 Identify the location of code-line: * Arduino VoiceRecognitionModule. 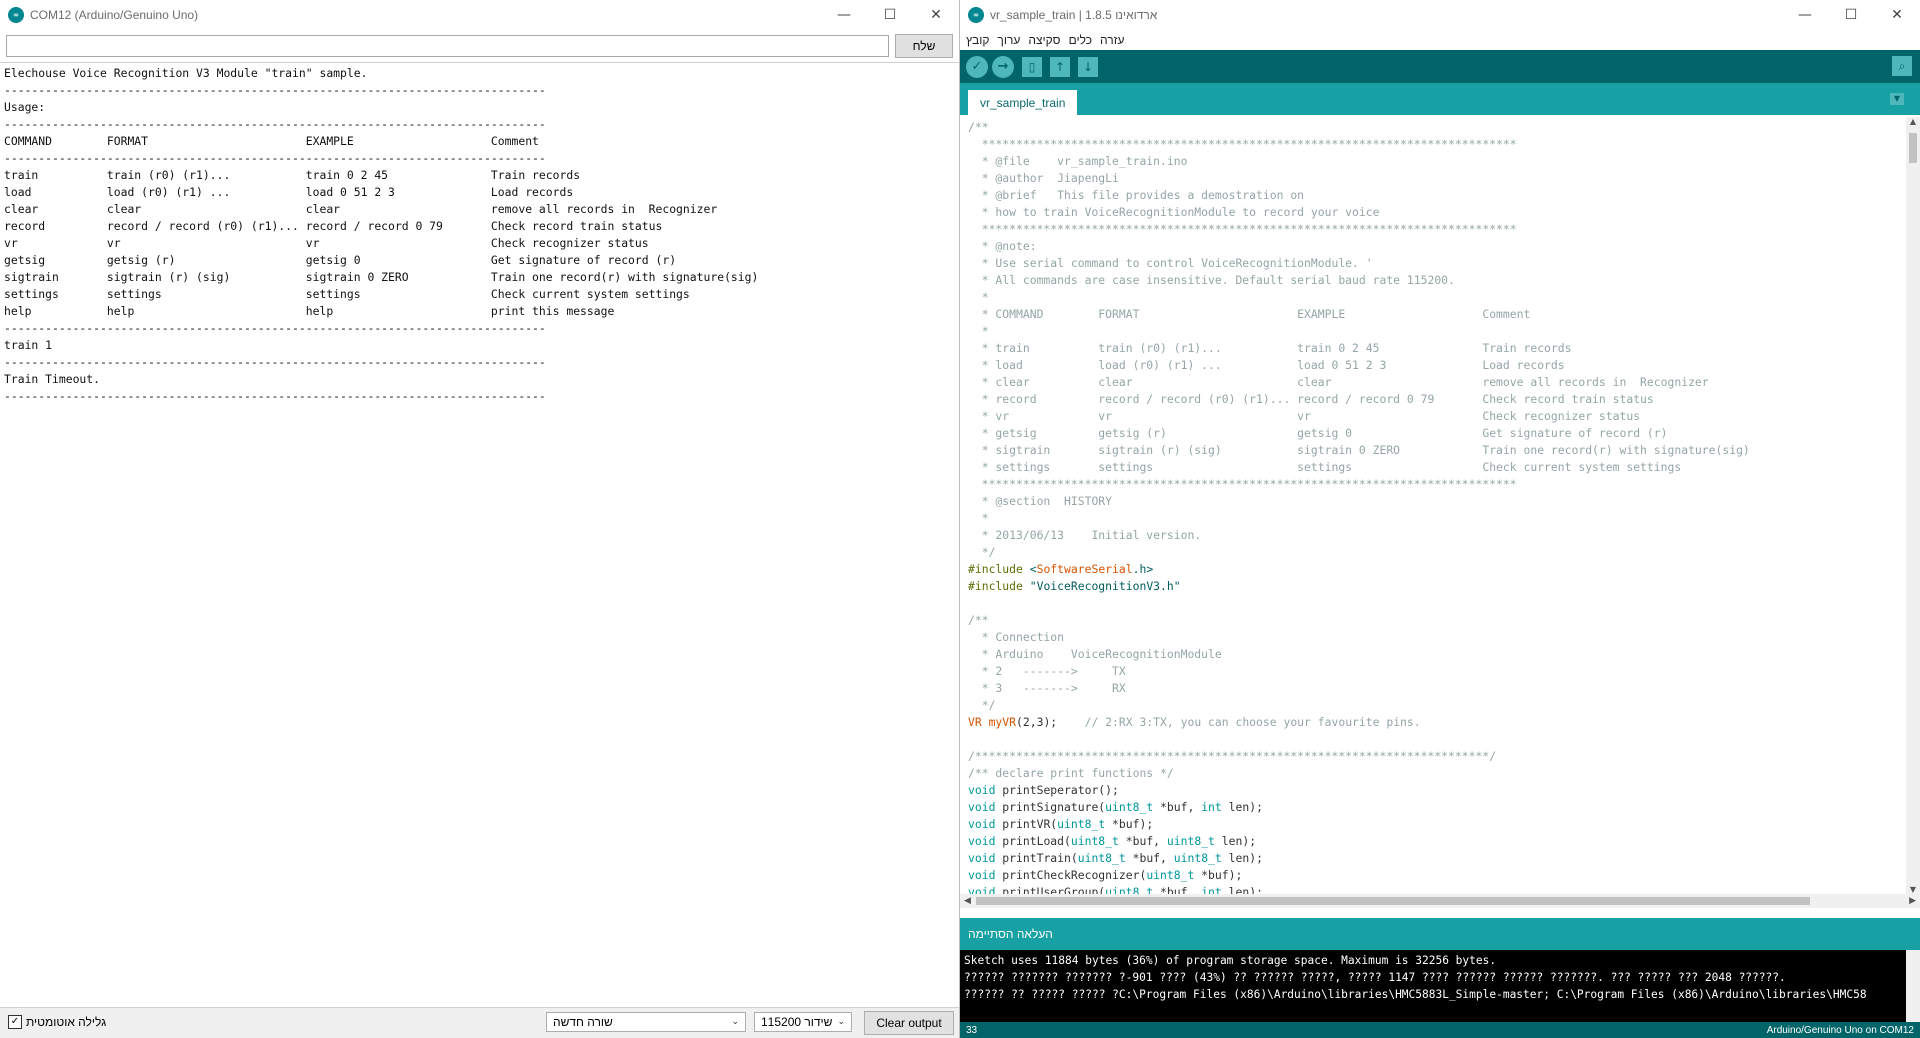
(1437, 654).